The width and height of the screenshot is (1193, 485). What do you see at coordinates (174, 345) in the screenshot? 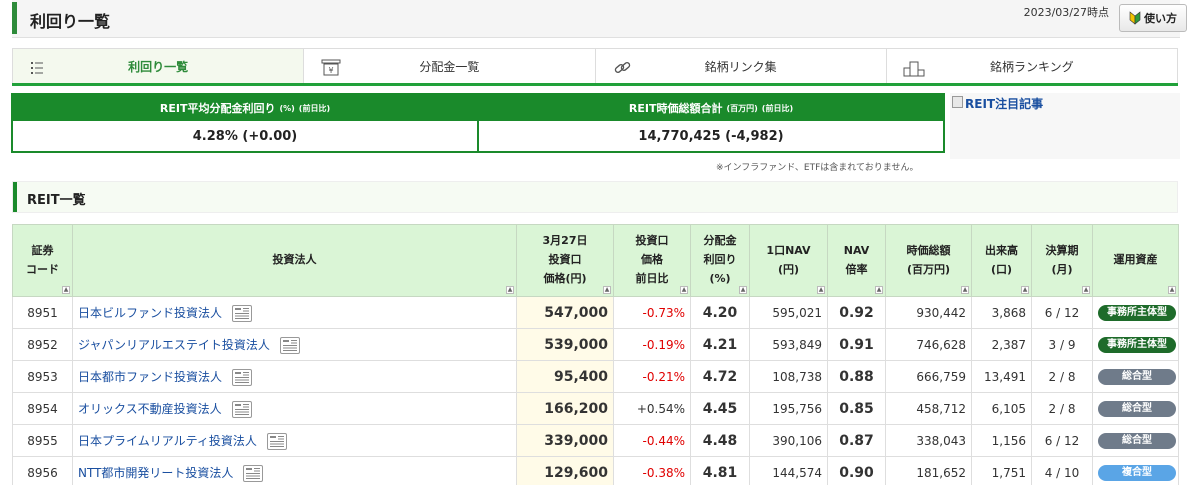
I see `company-link: ジャパンリアルエステイト投資法人` at bounding box center [174, 345].